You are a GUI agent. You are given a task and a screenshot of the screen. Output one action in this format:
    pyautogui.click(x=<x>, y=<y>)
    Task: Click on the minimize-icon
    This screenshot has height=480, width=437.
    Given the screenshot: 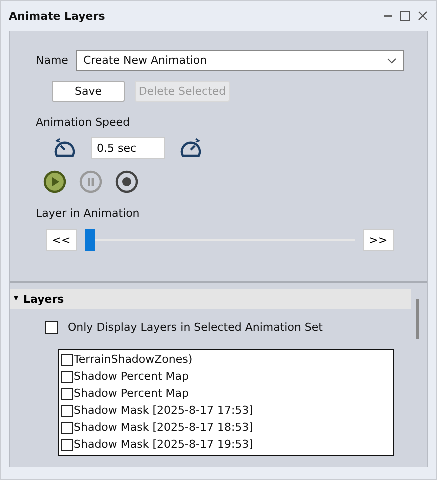 What is the action you would take?
    pyautogui.click(x=388, y=16)
    